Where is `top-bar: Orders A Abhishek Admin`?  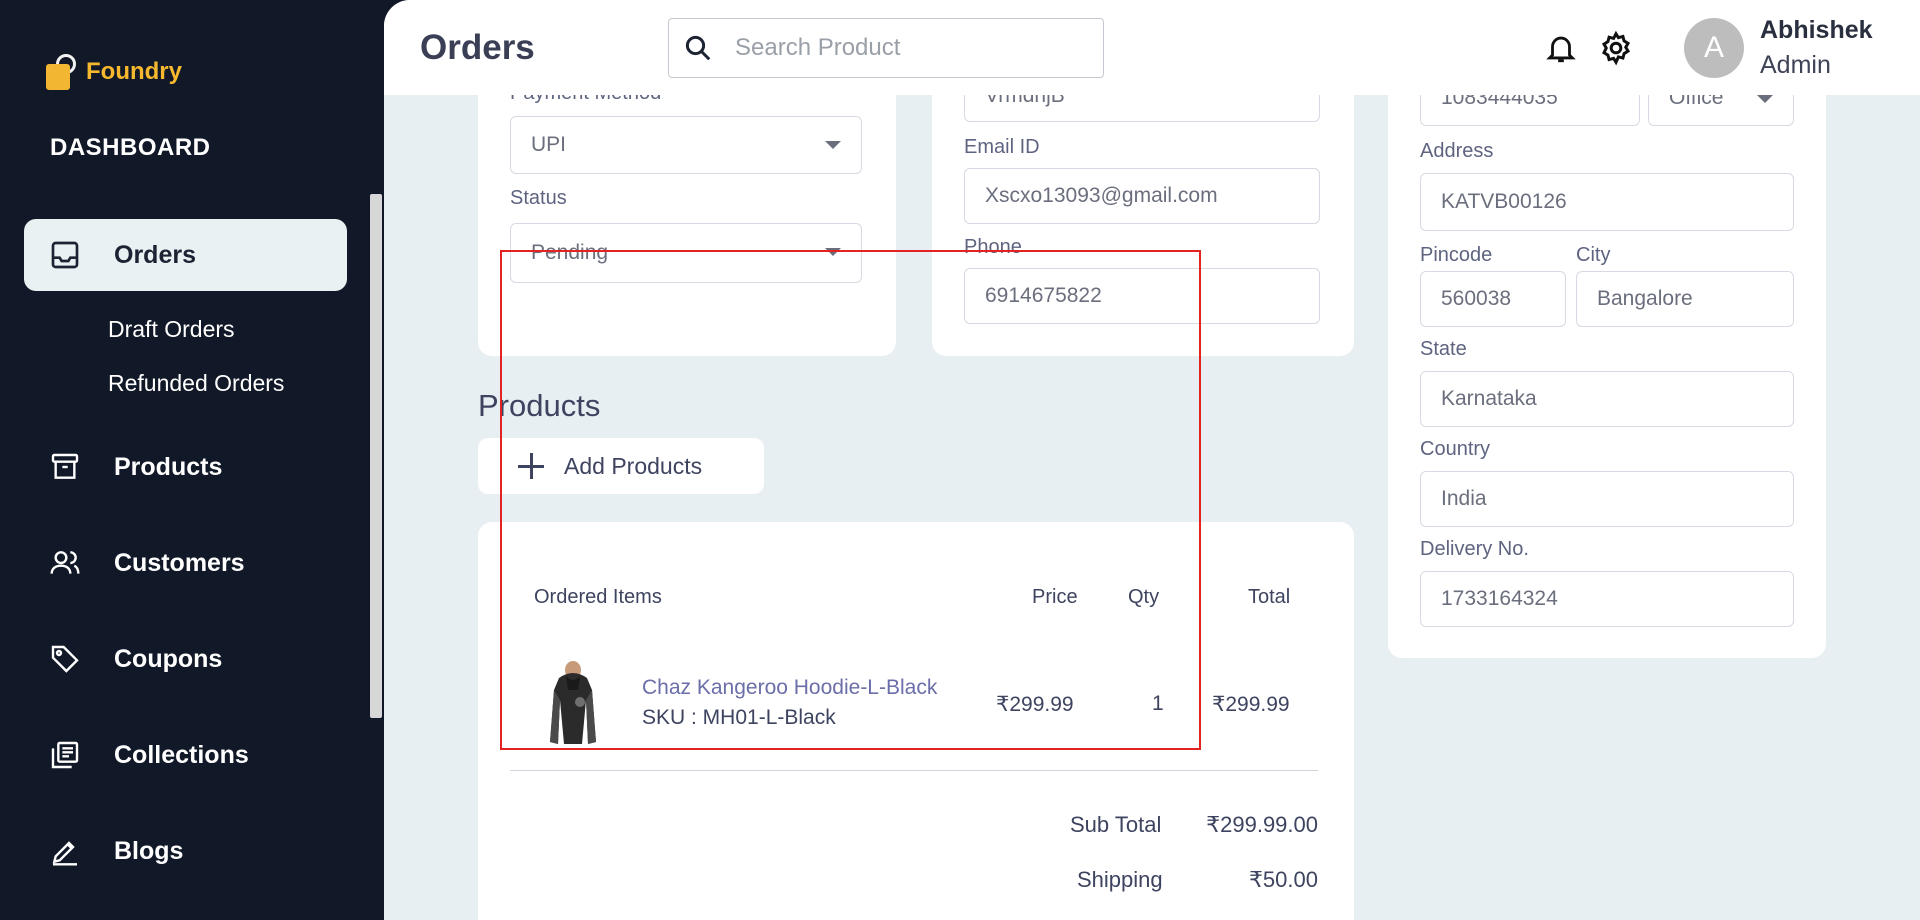
top-bar: Orders A Abhishek Admin is located at coordinates (1152, 47).